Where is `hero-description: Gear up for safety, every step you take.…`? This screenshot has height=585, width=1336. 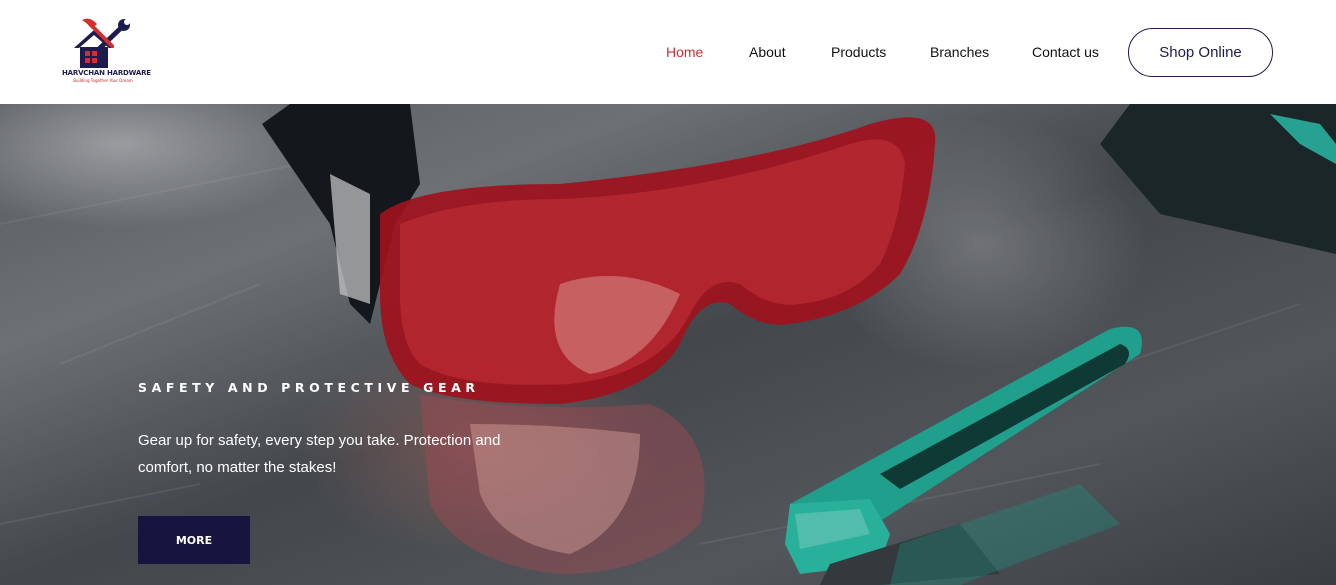 hero-description: Gear up for safety, every step you take.… is located at coordinates (319, 454).